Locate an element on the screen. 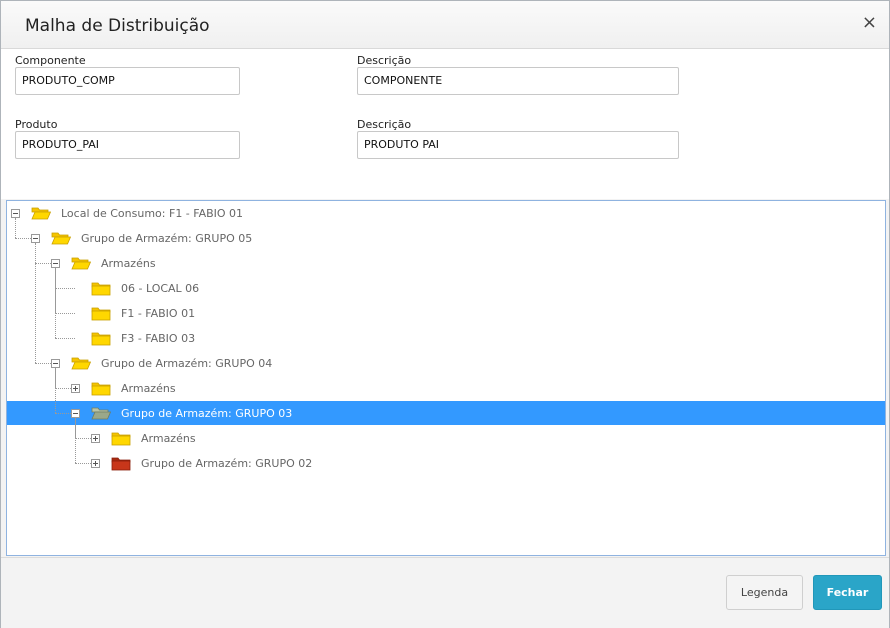 The height and width of the screenshot is (628, 890). tree-node-label: F3 - FABIO 03 is located at coordinates (158, 338).